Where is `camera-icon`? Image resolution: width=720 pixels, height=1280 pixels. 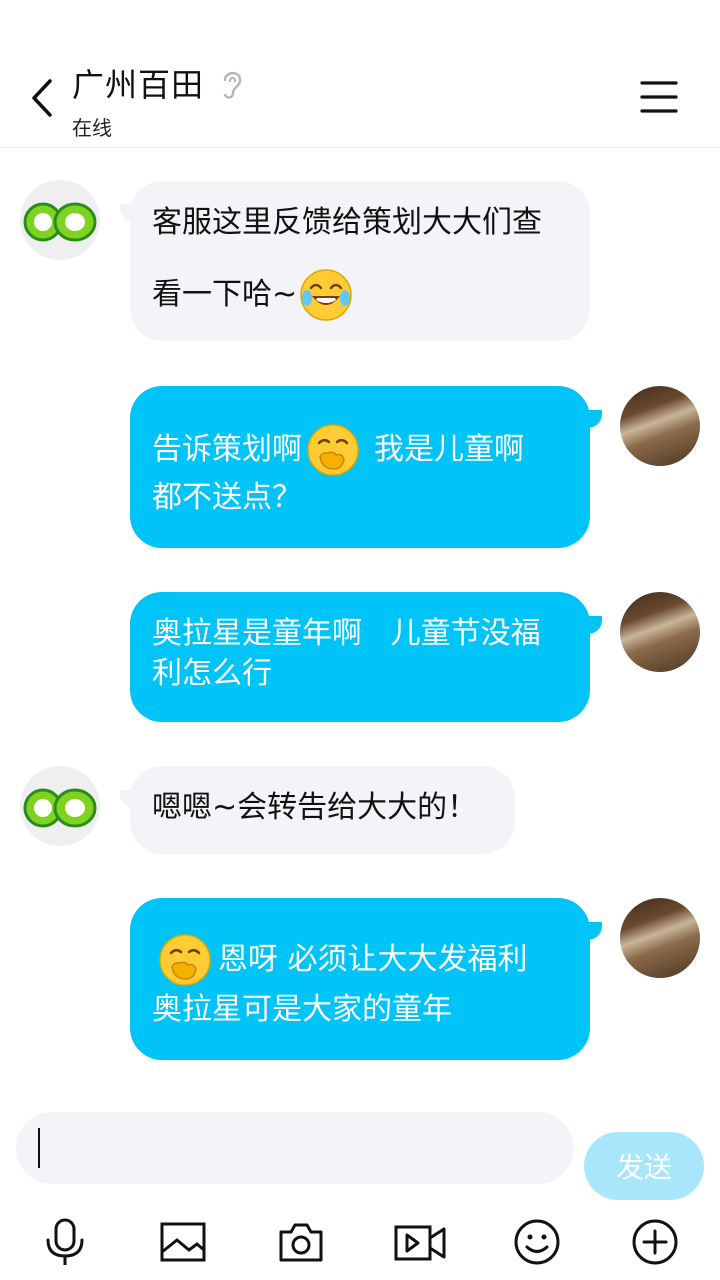
camera-icon is located at coordinates (301, 1242).